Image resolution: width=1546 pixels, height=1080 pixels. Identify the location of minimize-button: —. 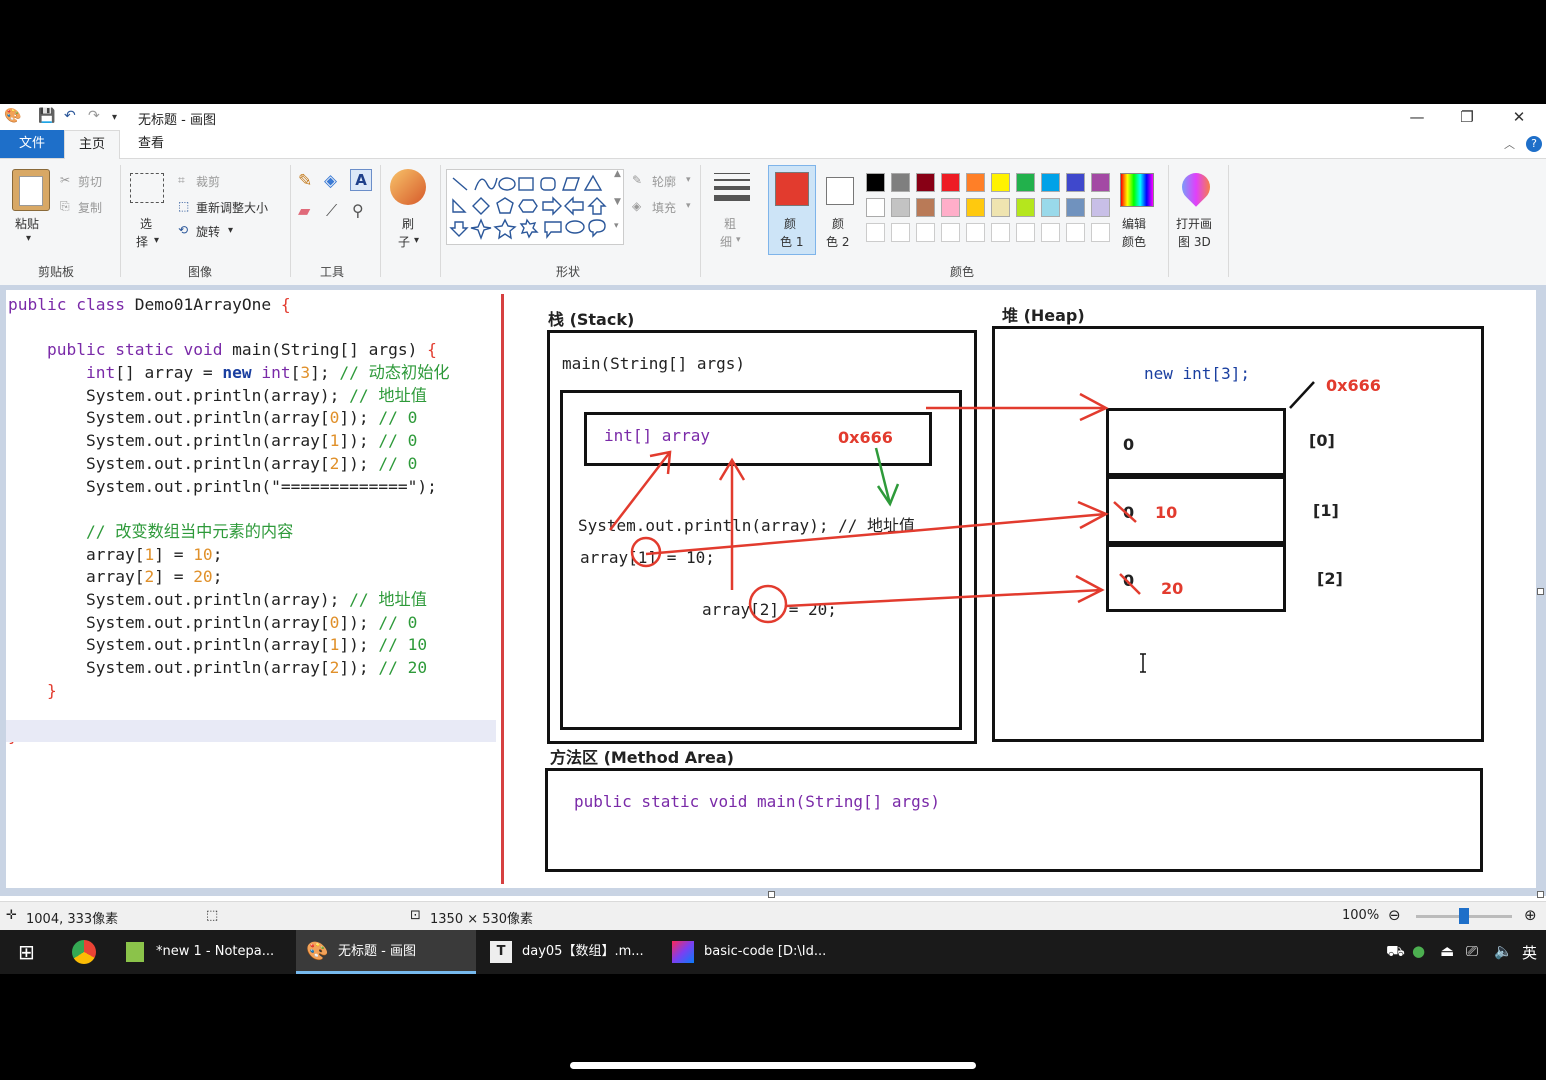
(1417, 117).